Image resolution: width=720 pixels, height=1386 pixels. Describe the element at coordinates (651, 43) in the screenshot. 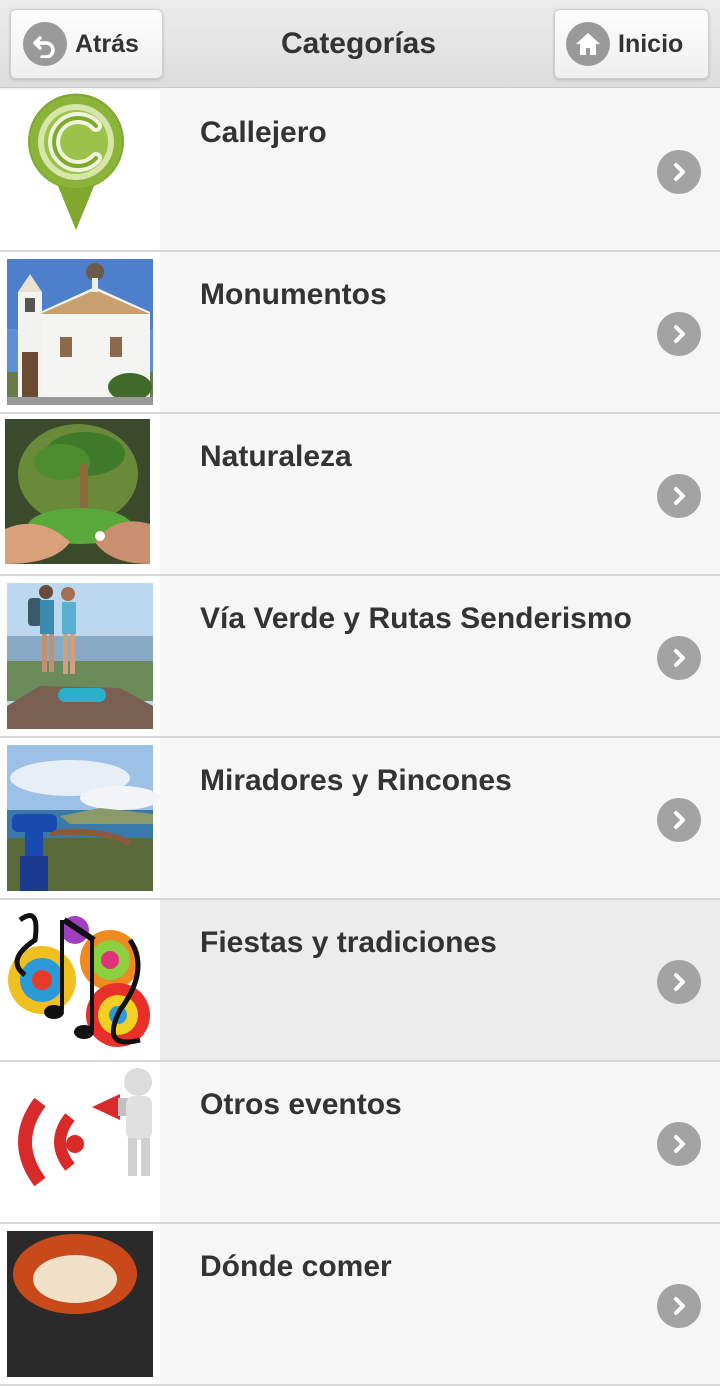

I see `home-button-label: Inicio` at that location.